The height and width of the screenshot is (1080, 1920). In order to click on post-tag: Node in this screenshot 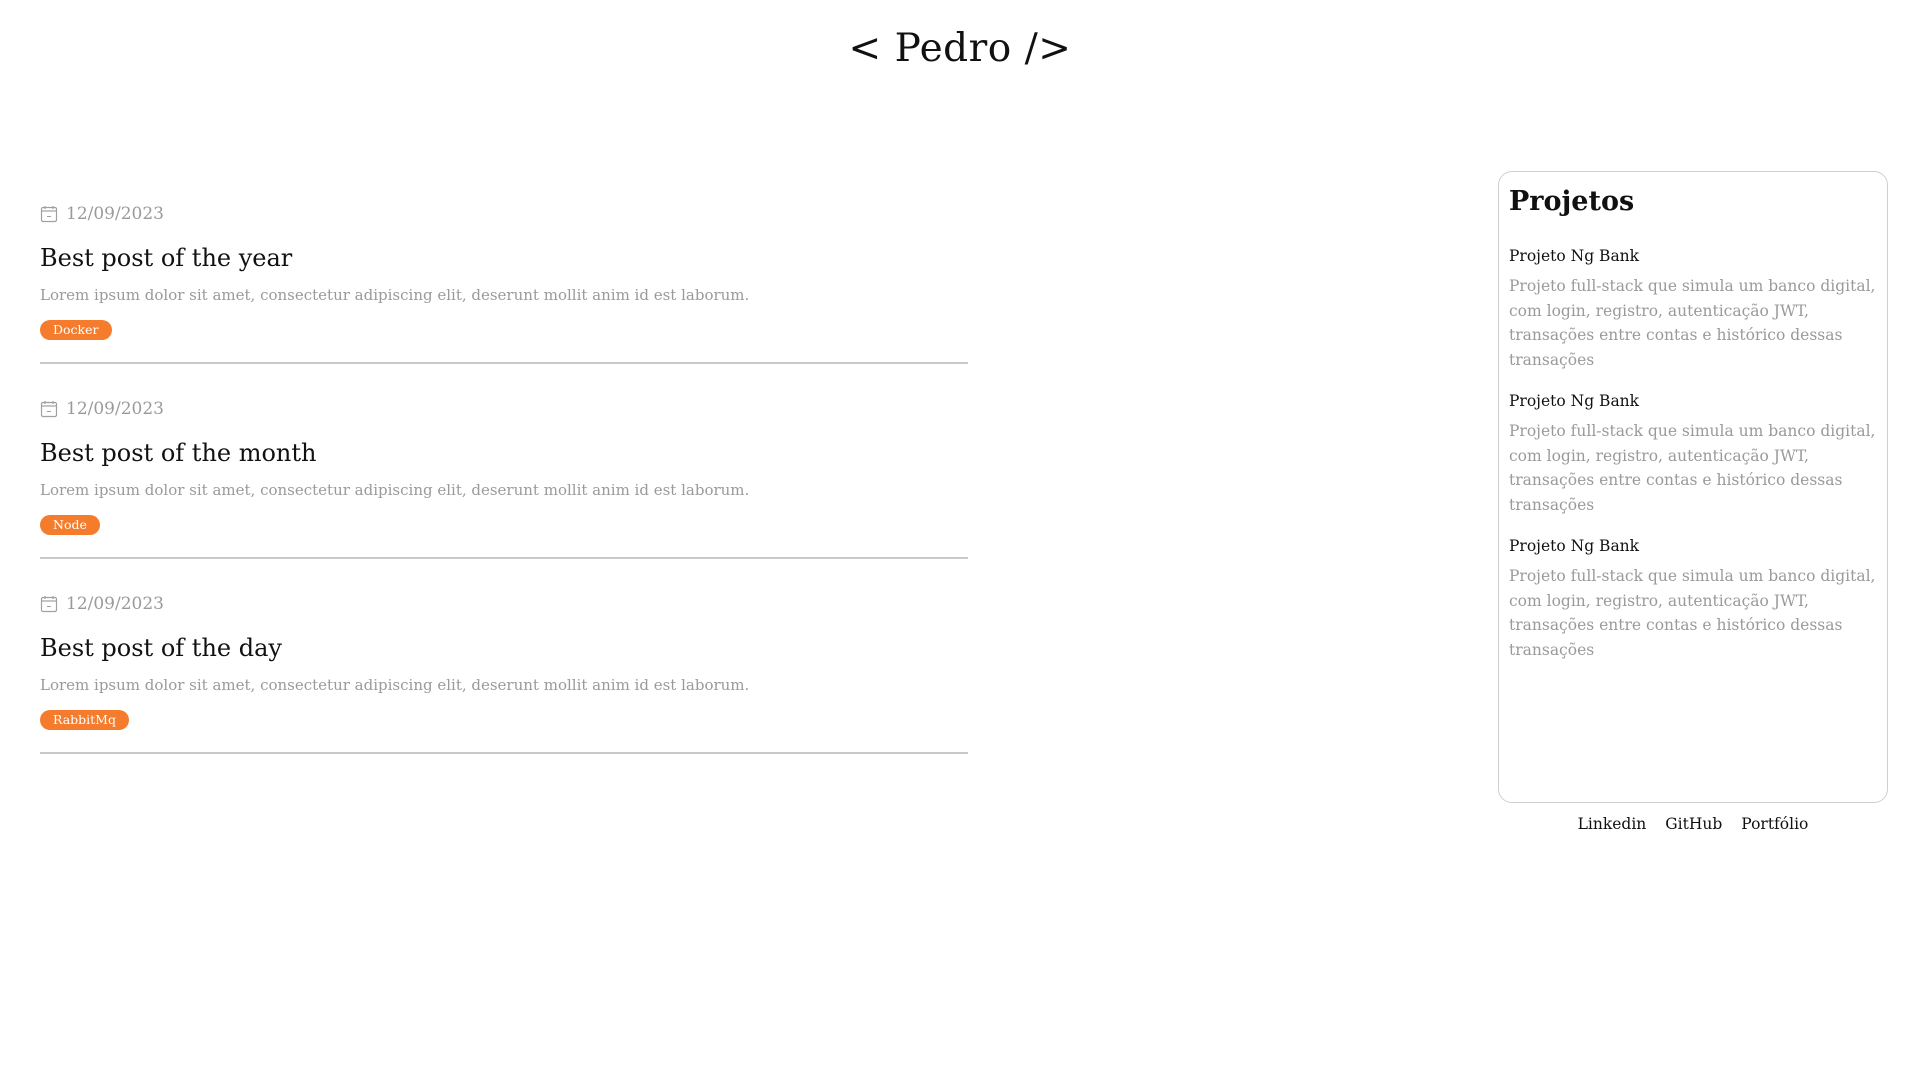, I will do `click(70, 525)`.